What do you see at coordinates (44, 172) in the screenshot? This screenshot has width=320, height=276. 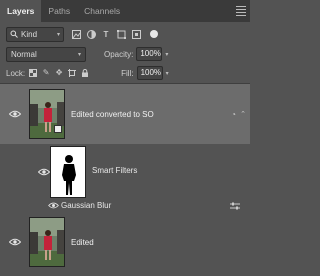 I see `smart-filters-visibility-eye-icon` at bounding box center [44, 172].